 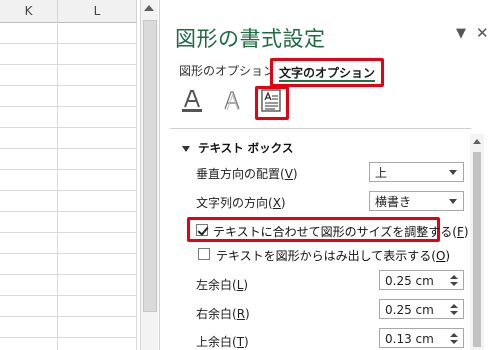 What do you see at coordinates (192, 101) in the screenshot?
I see `text-fill-outline-icon` at bounding box center [192, 101].